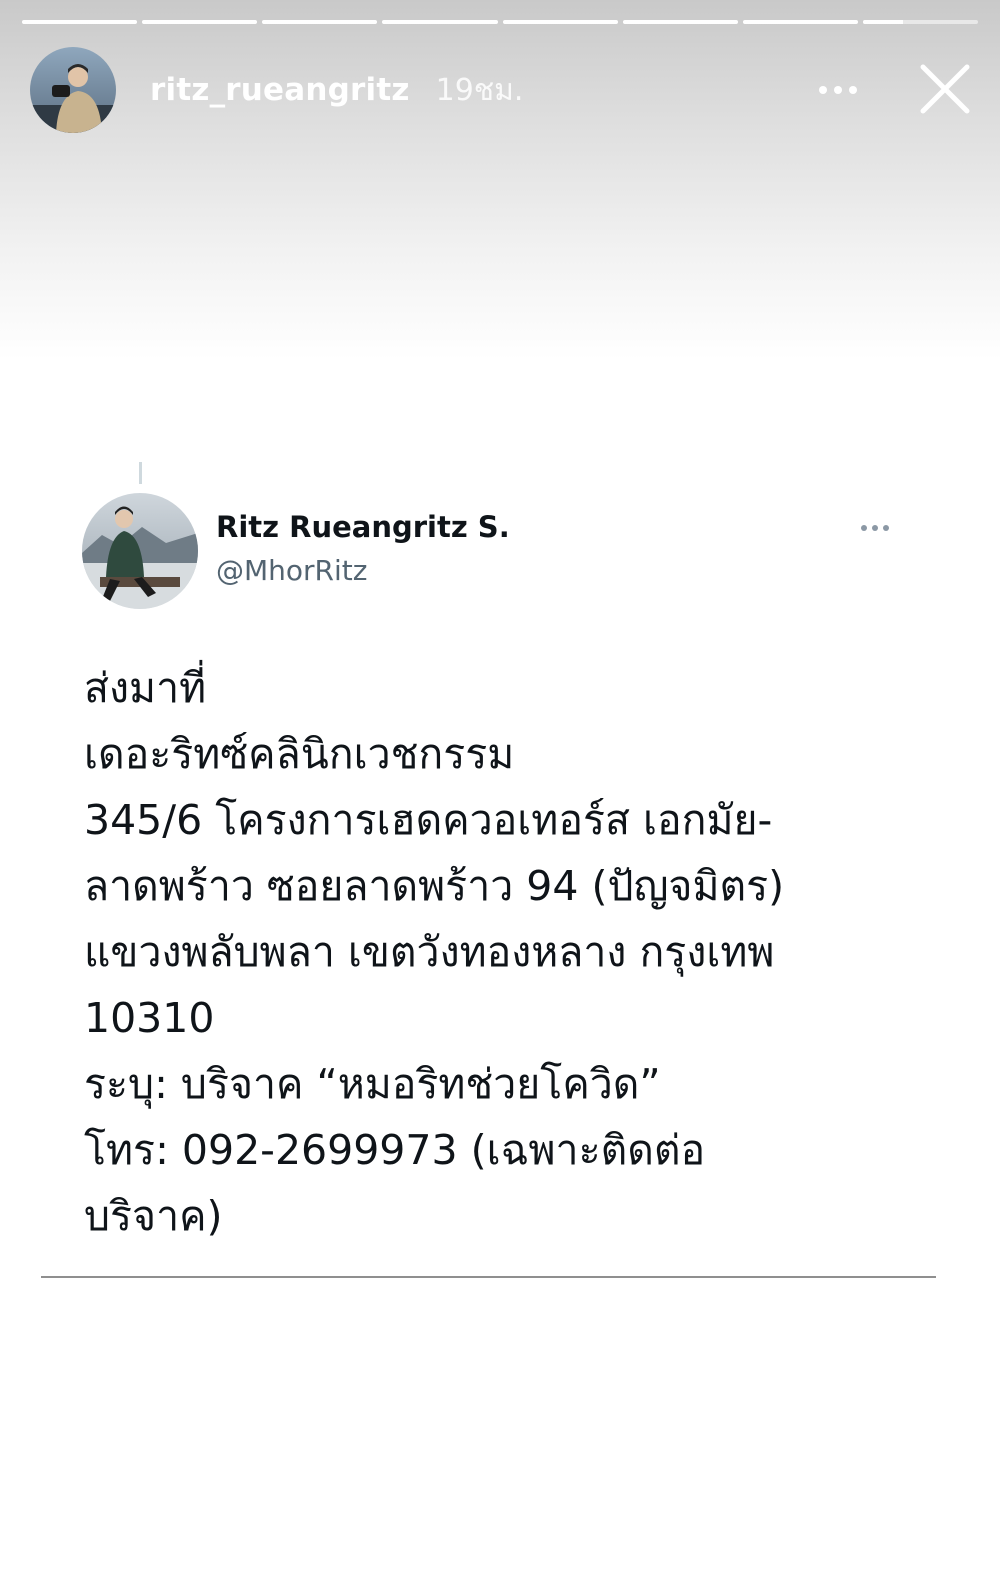 The image size is (1000, 1574). Describe the element at coordinates (434, 886) in the screenshot. I see `tweet-text-line: ลาดพร้าว ซอยลาดพร้าว 94 (ปัญจมิตร)` at that location.